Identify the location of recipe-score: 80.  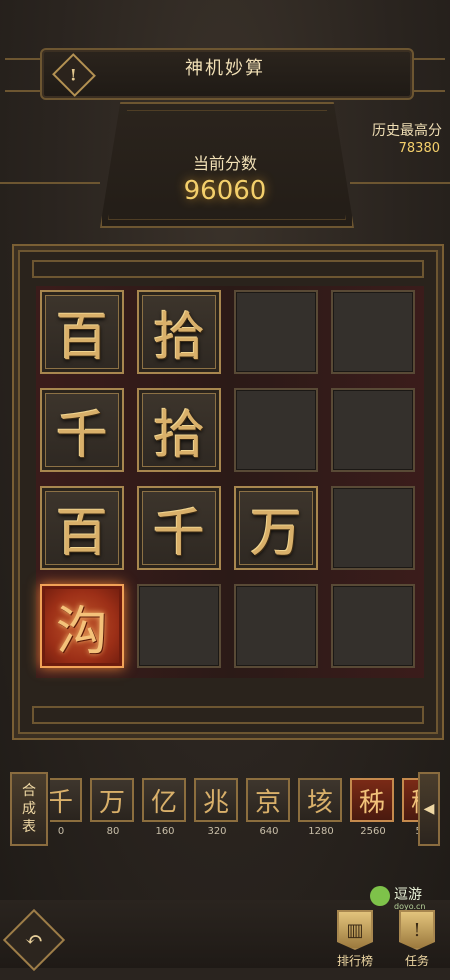
(113, 831).